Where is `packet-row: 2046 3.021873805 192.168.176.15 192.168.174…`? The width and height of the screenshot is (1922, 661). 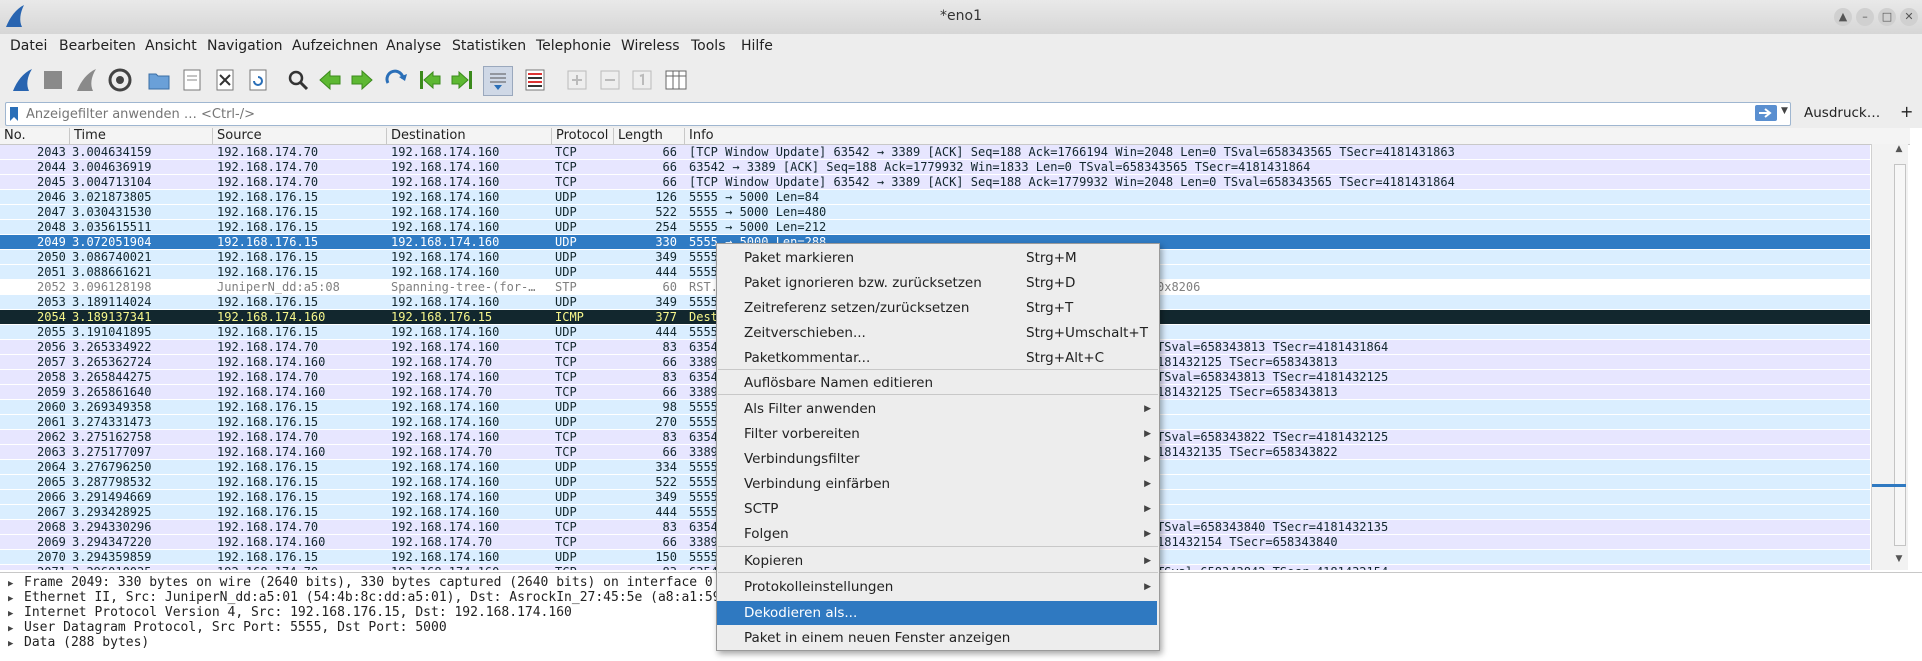
packet-row: 2046 3.021873805 192.168.176.15 192.168.174… is located at coordinates (935, 197).